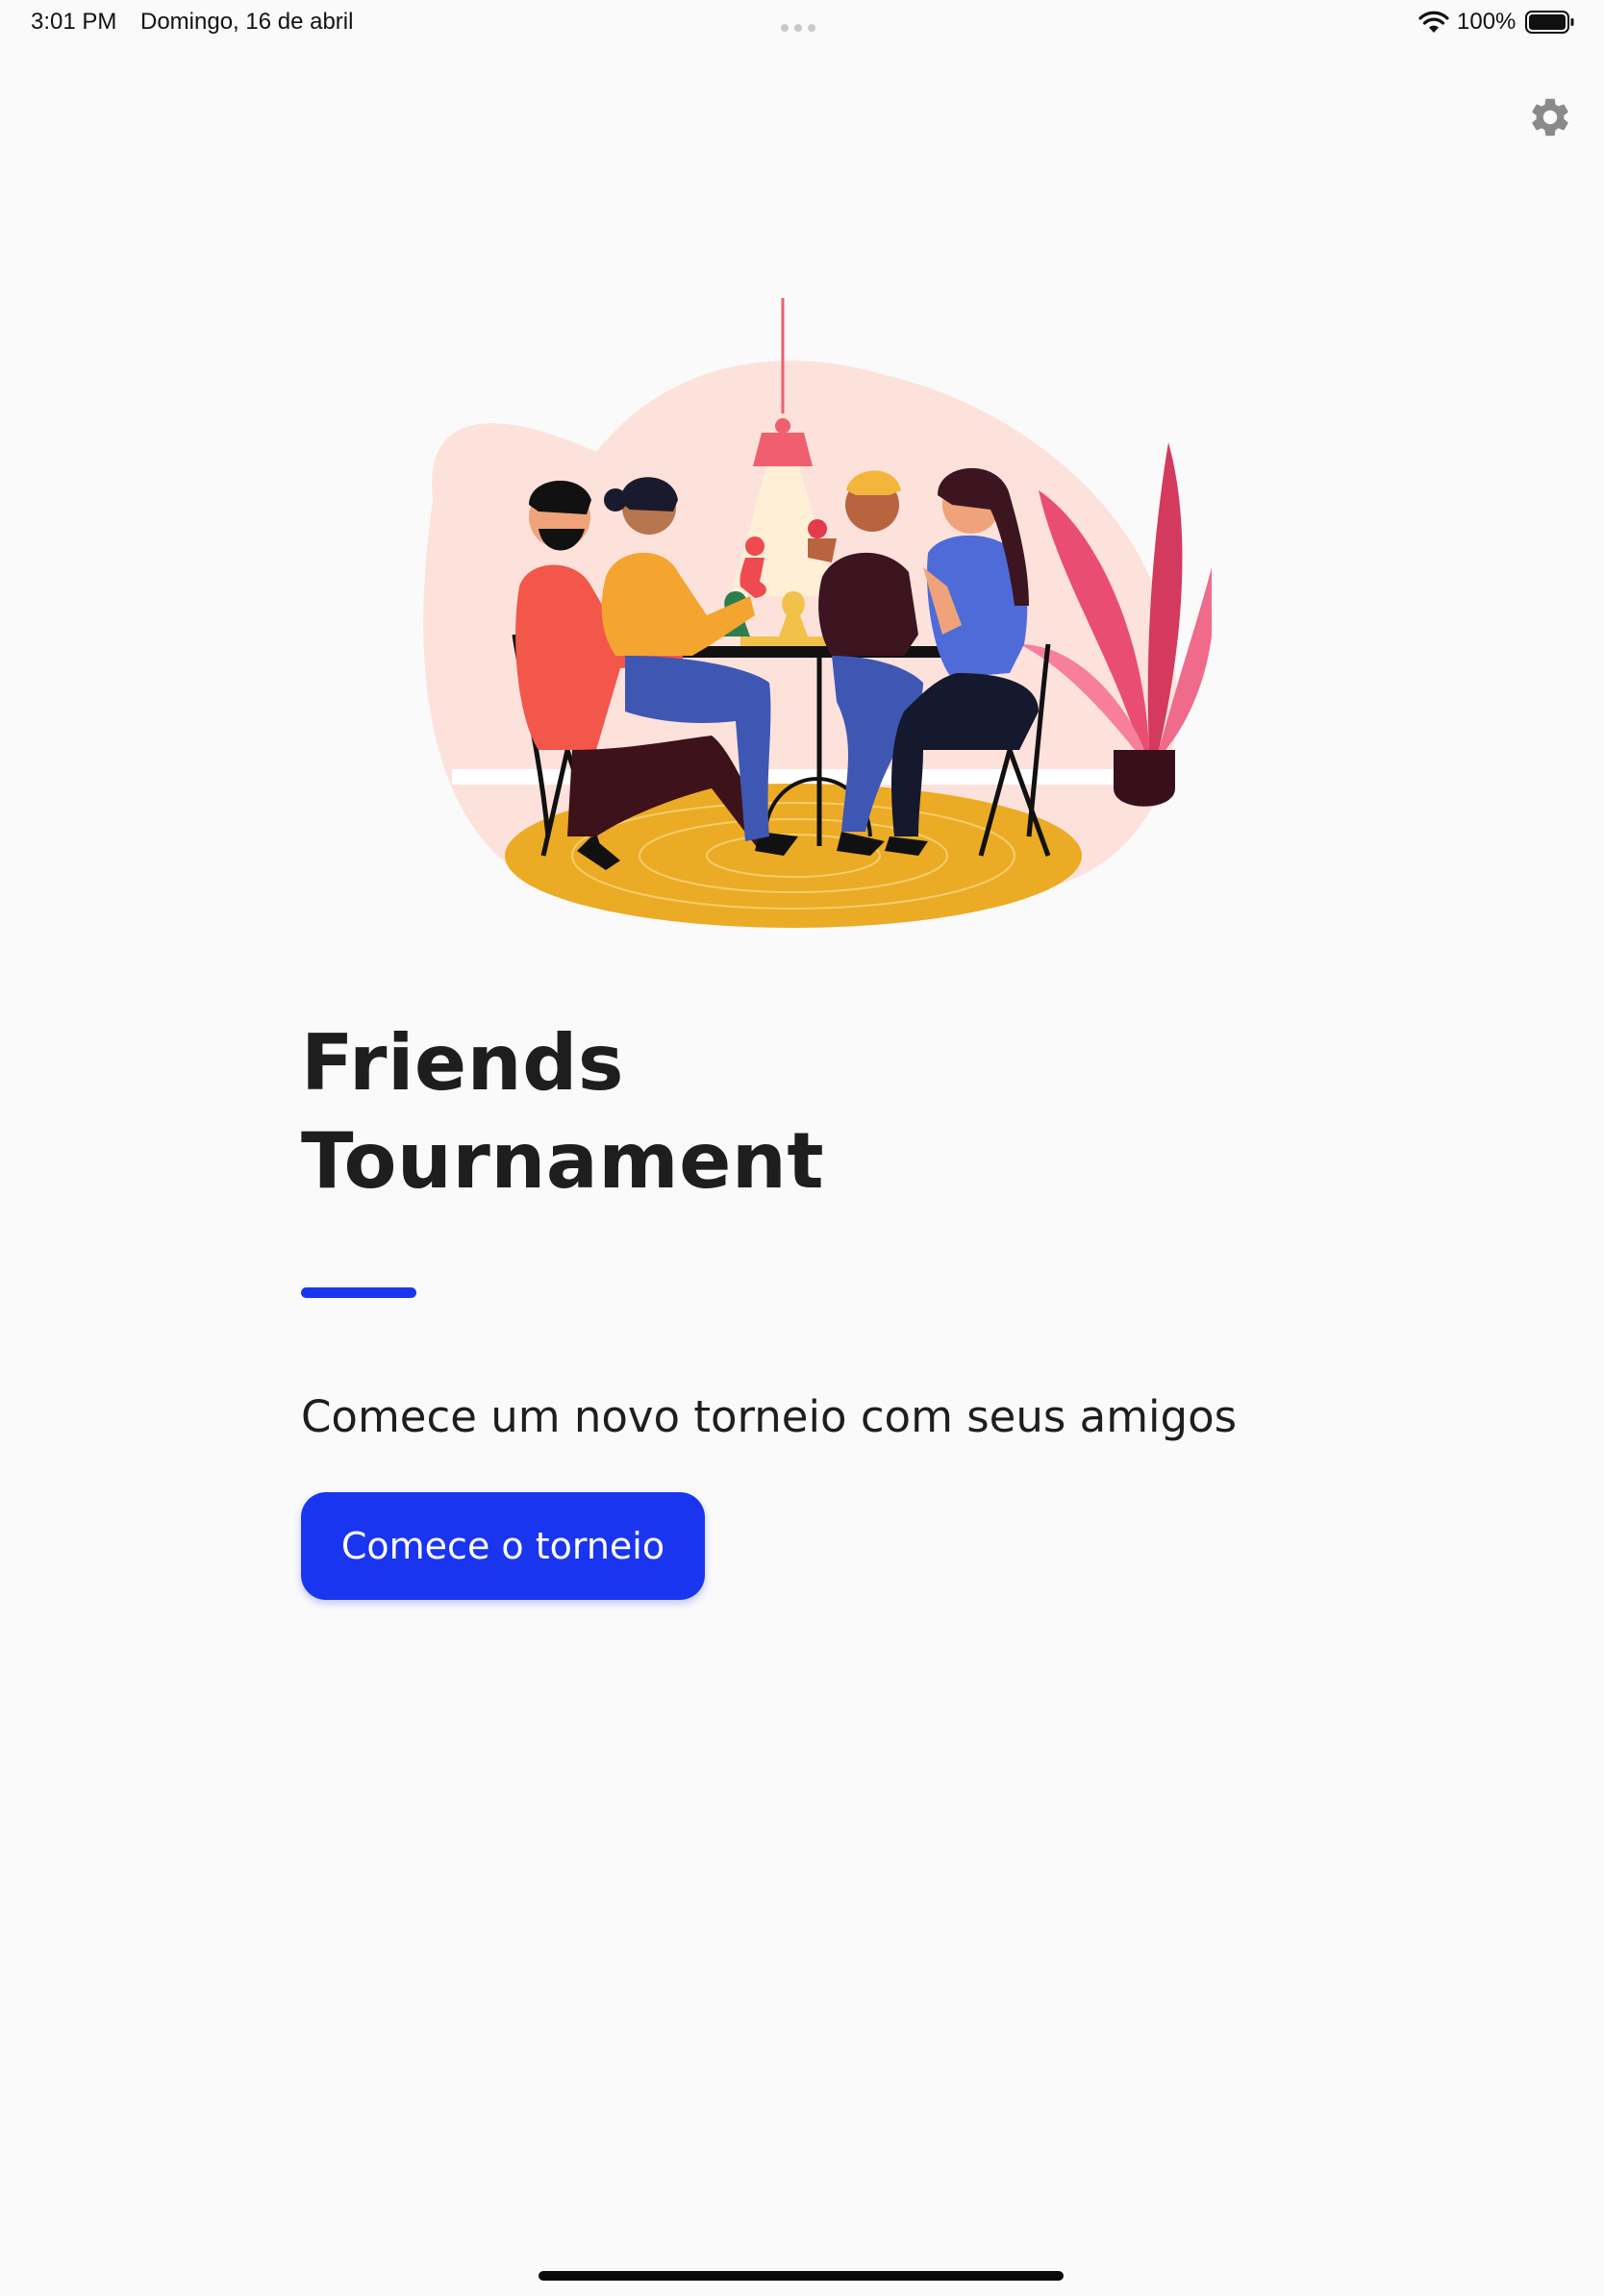 The image size is (1604, 2296). Describe the element at coordinates (1433, 22) in the screenshot. I see `wifi-icon` at that location.